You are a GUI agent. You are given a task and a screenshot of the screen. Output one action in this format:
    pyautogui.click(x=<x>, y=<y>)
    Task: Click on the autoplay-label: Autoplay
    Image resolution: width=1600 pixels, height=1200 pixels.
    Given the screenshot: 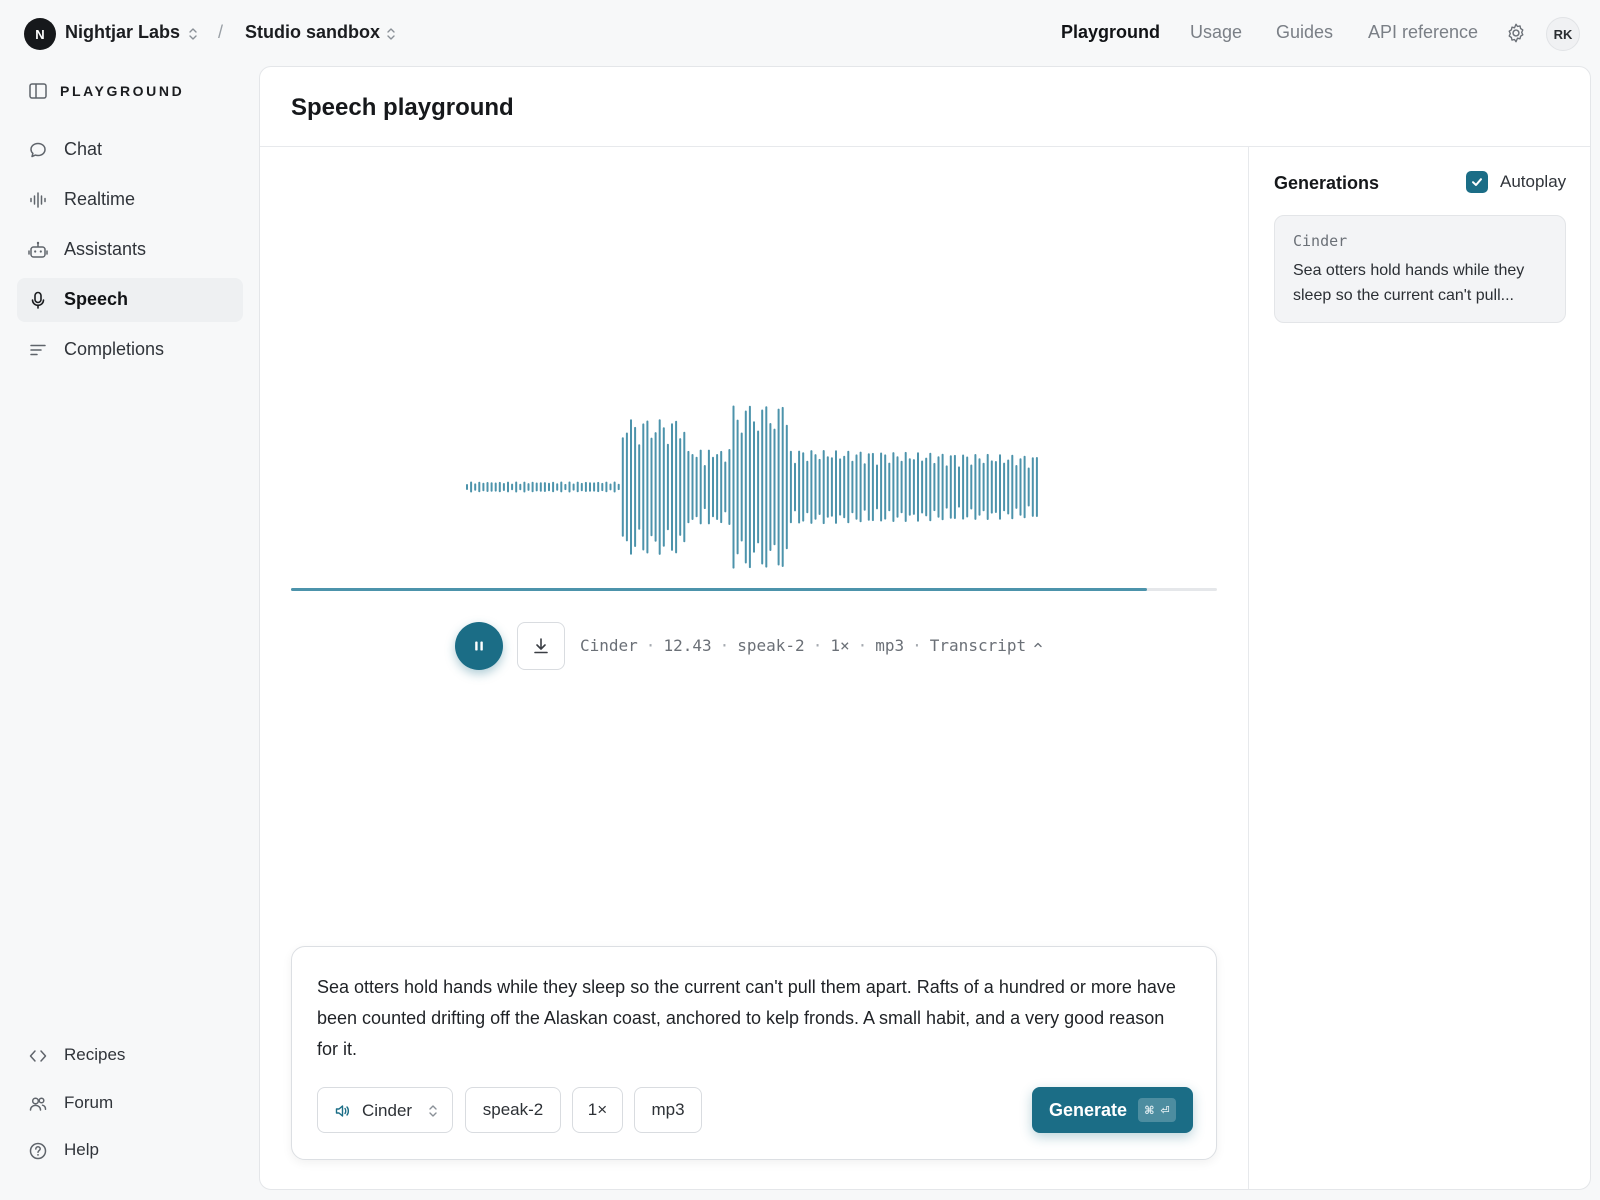 What is the action you would take?
    pyautogui.click(x=1533, y=182)
    